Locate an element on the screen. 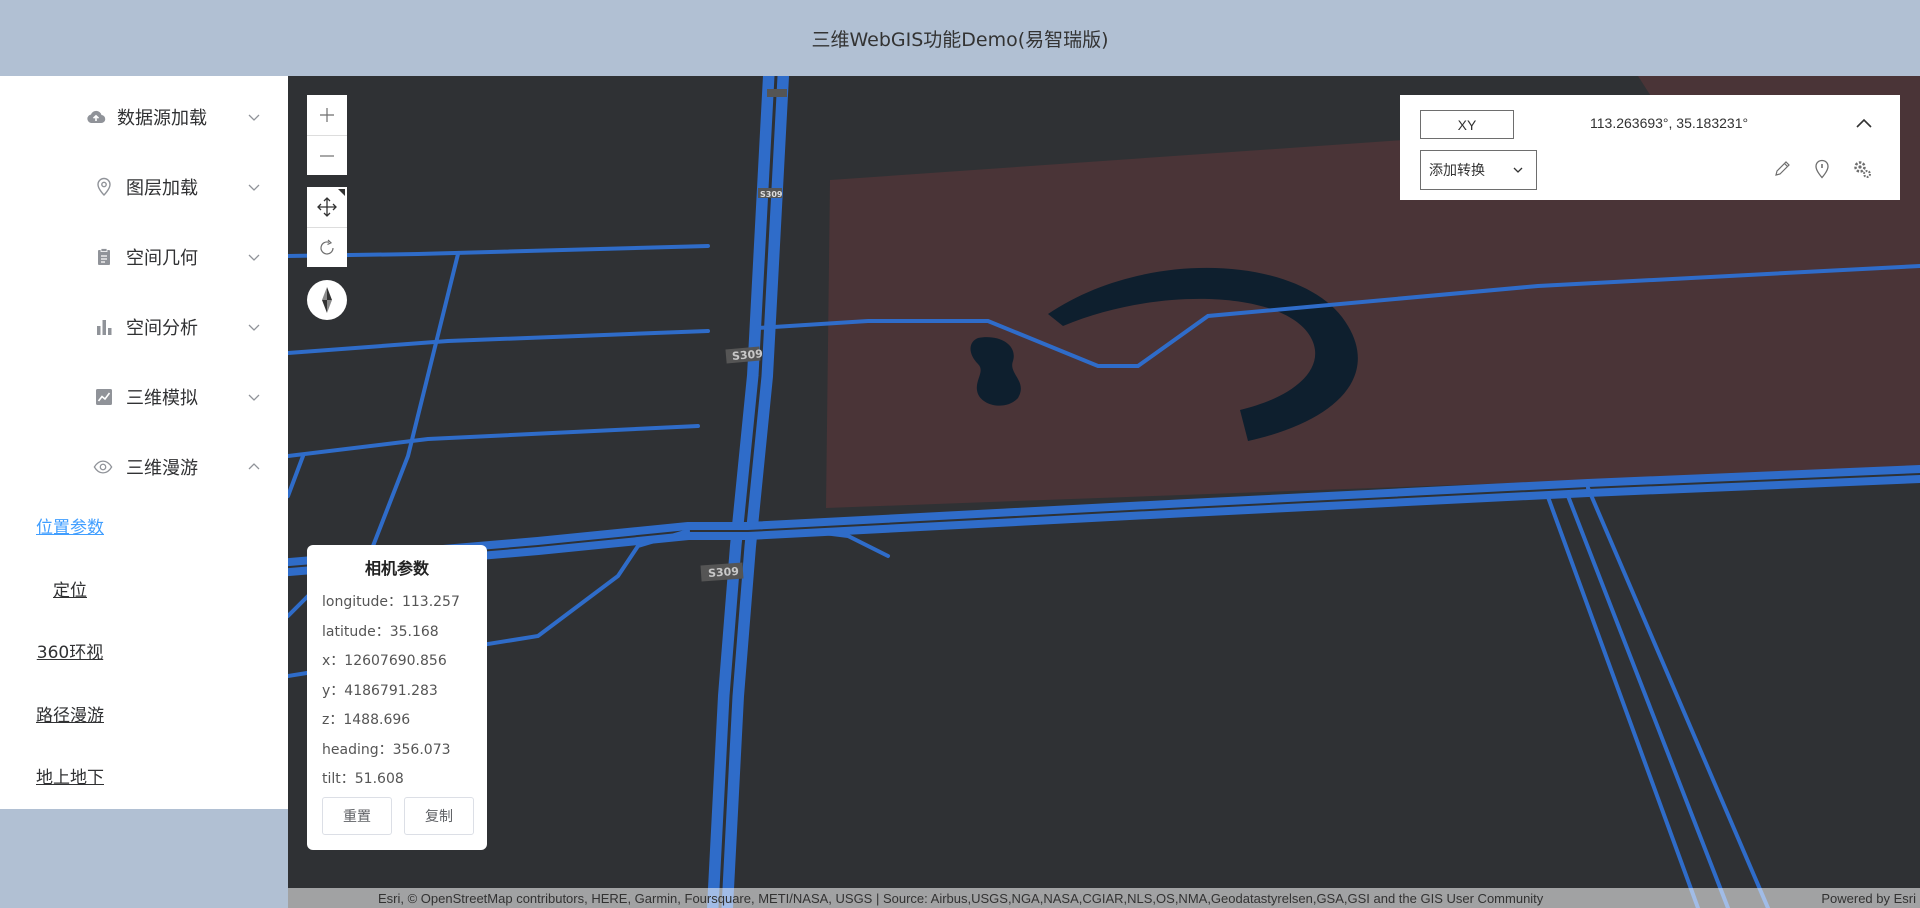  param-z: z：1488.696 is located at coordinates (366, 720).